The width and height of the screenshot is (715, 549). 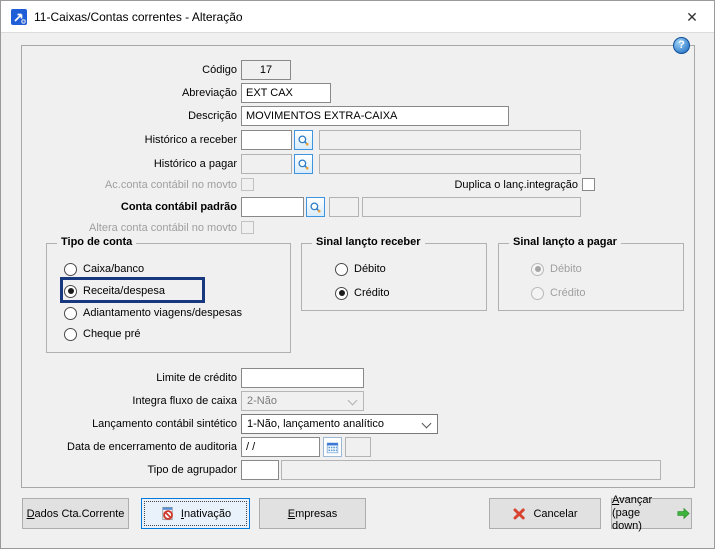 I want to click on cancelar-label: Cancelar, so click(x=555, y=513).